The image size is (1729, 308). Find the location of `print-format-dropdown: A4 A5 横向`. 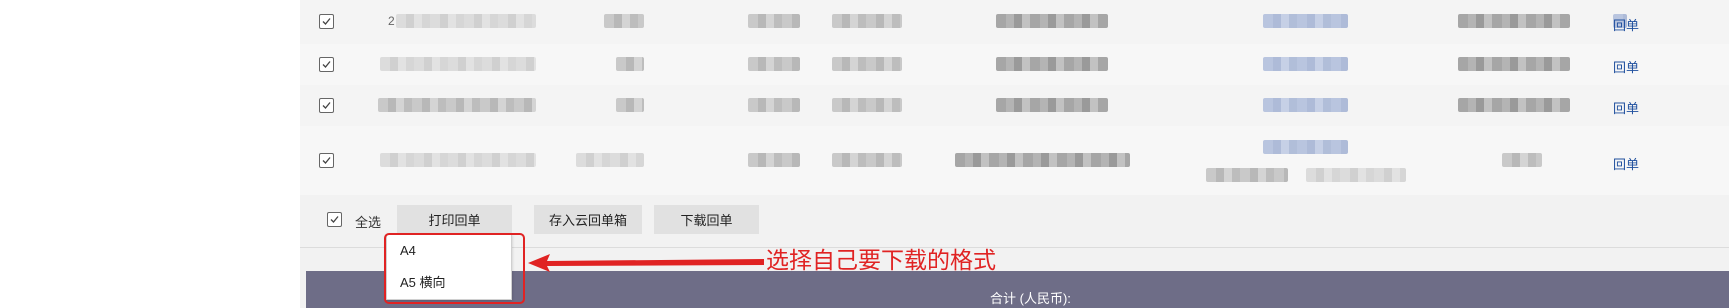

print-format-dropdown: A4 A5 横向 is located at coordinates (449, 267).